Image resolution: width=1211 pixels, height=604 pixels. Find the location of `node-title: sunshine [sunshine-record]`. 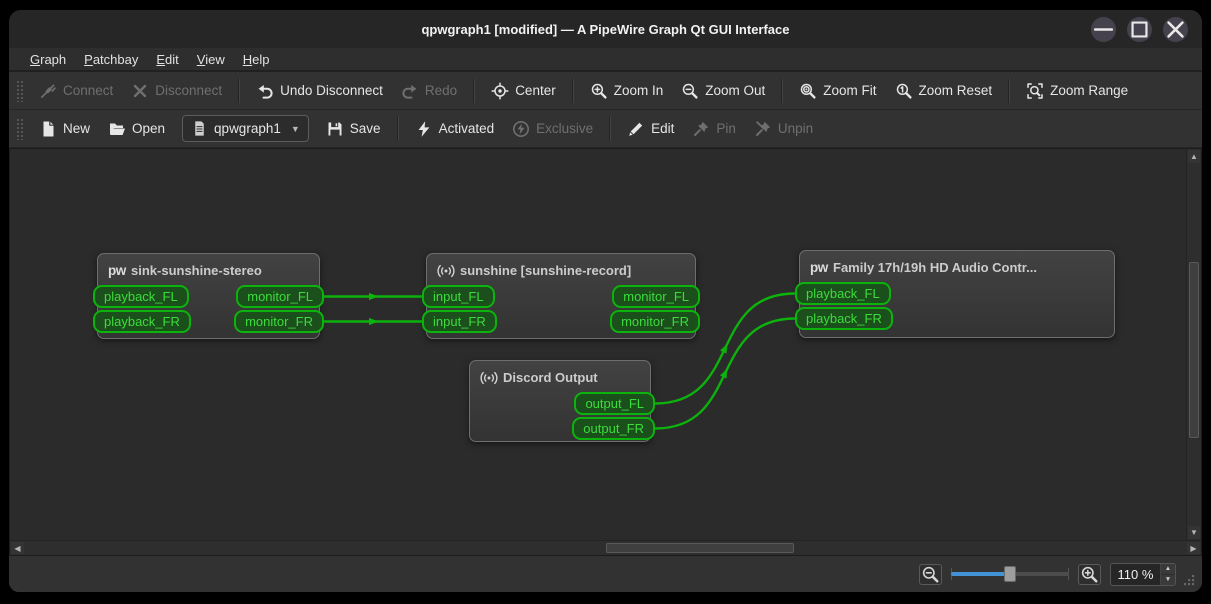

node-title: sunshine [sunshine-record] is located at coordinates (546, 270).